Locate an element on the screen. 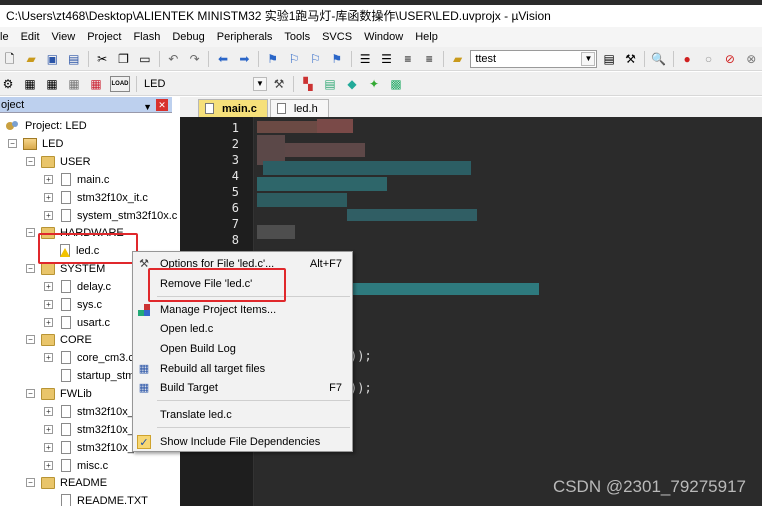 The image size is (762, 506). pack-installer-icon: ✦ is located at coordinates (374, 84).